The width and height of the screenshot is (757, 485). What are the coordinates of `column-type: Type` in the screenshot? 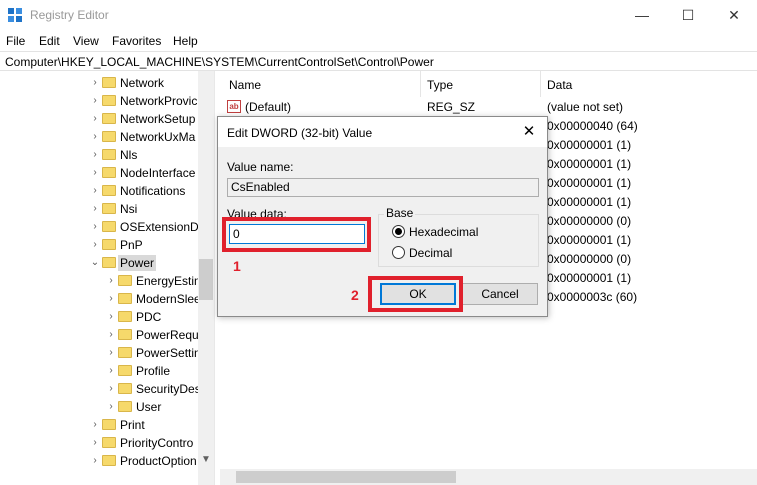 It's located at (440, 85).